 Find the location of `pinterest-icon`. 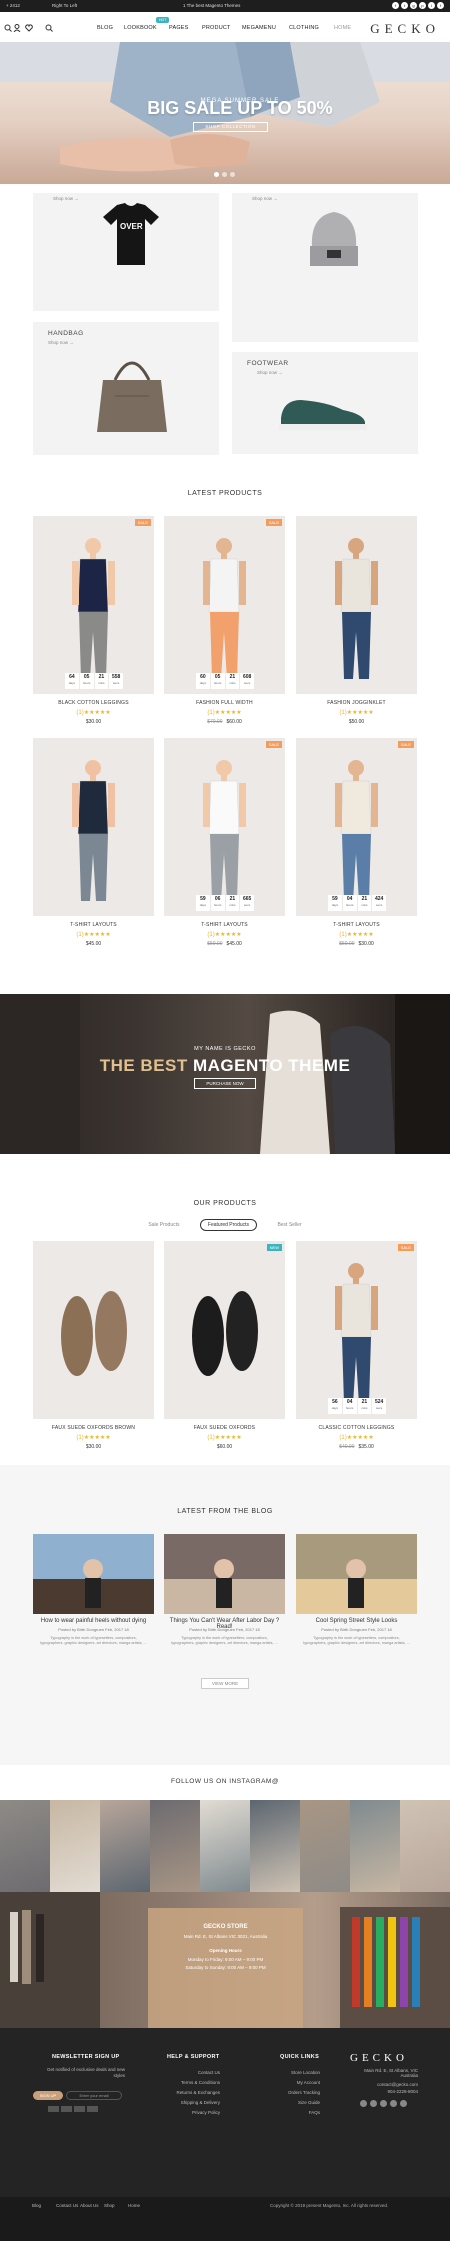

pinterest-icon is located at coordinates (403, 2103).